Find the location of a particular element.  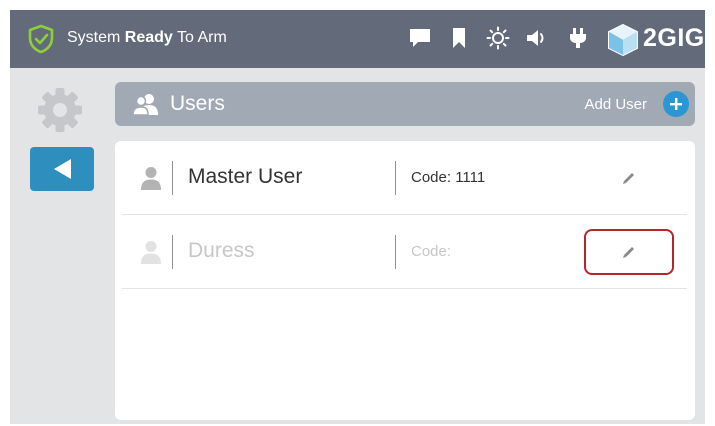

user-name: Master User is located at coordinates (245, 176).